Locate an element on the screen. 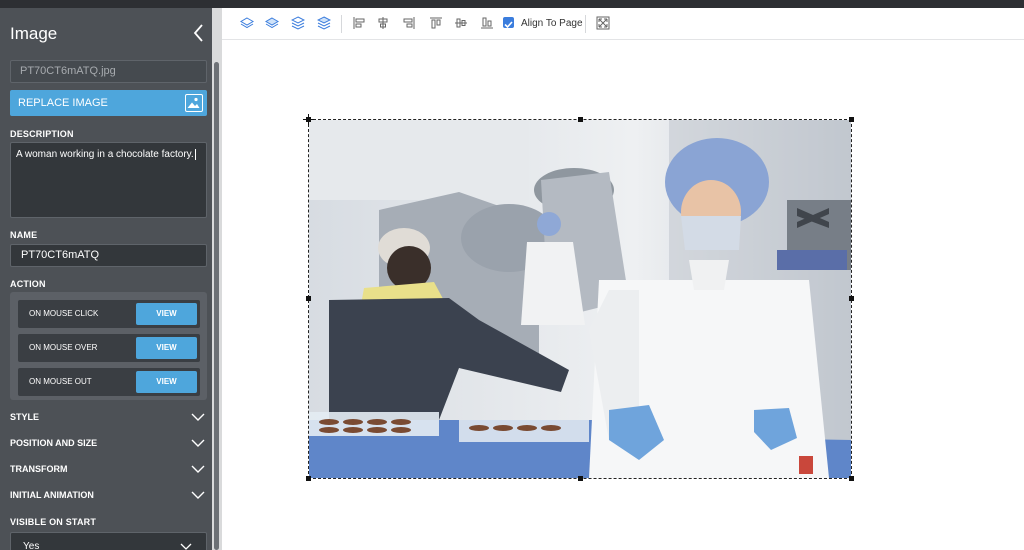 The width and height of the screenshot is (1024, 550). description-label: DESCRIPTION is located at coordinates (42, 134).